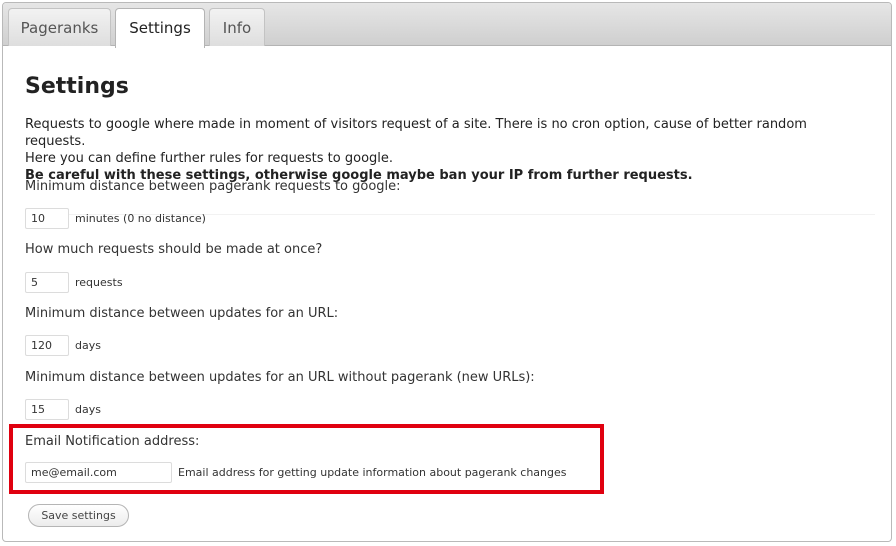  I want to click on min-distance-input, so click(47, 218).